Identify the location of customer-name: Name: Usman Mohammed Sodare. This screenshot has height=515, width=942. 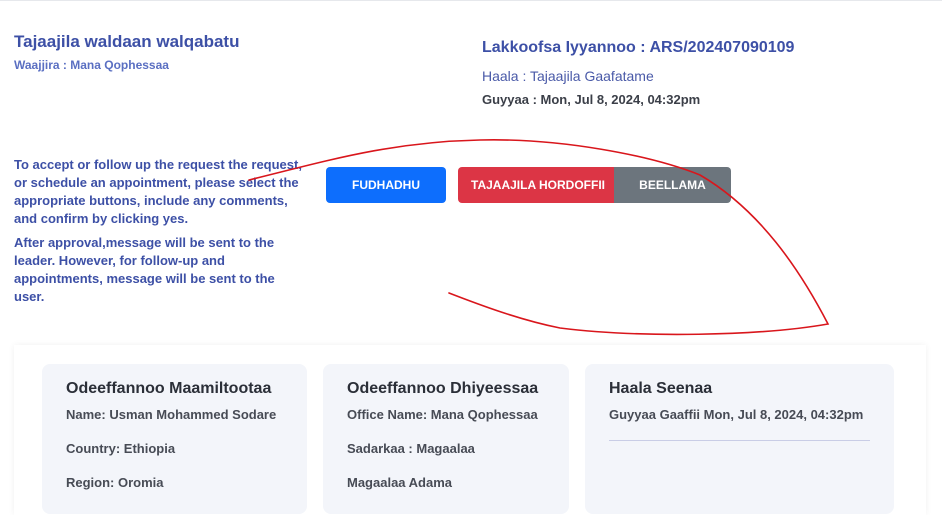
(171, 414).